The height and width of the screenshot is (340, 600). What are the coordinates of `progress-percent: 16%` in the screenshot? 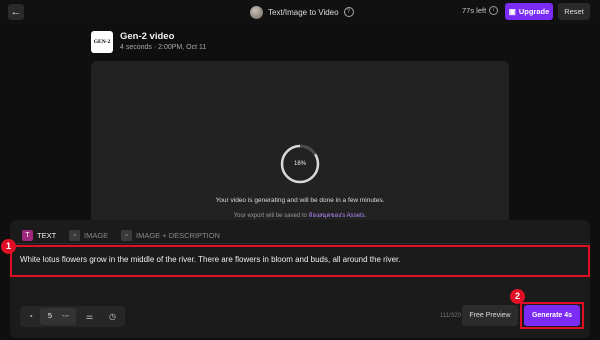 It's located at (299, 164).